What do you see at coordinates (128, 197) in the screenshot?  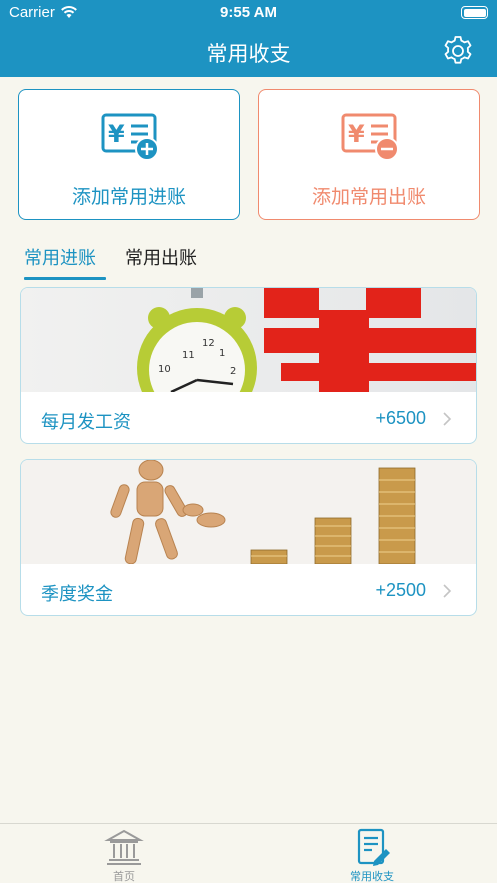 I see `add-income-label: 添加常用进账` at bounding box center [128, 197].